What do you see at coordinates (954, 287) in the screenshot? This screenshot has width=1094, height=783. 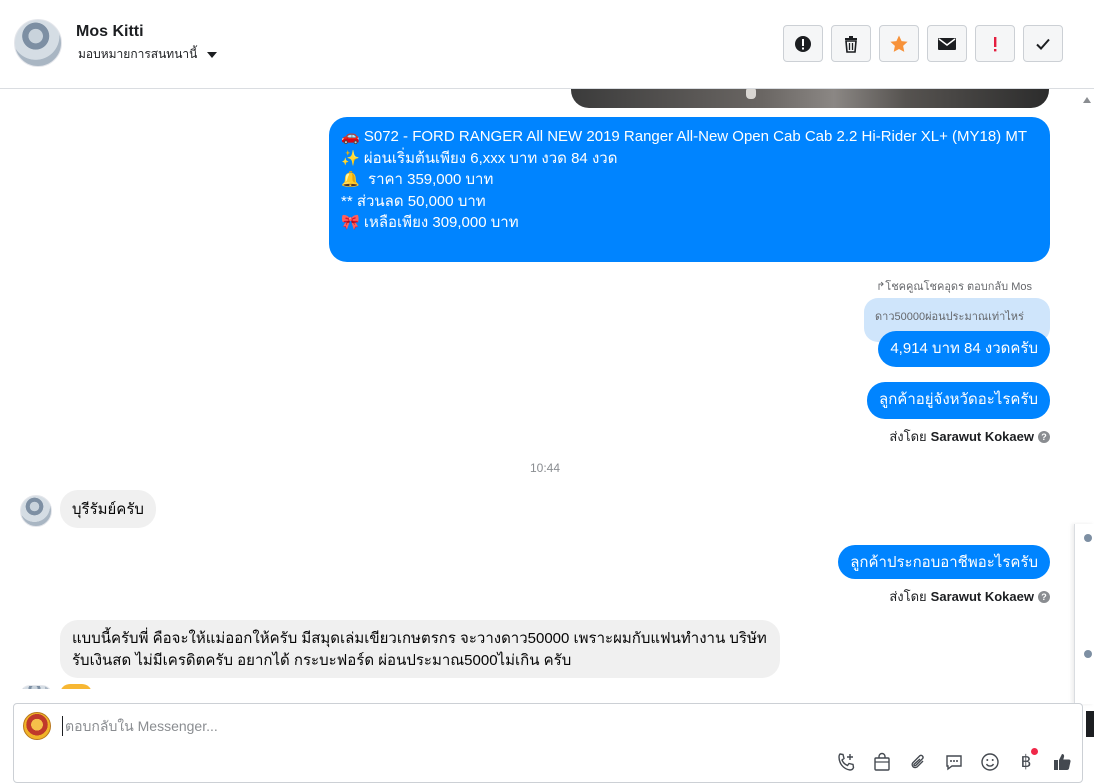 I see `reply-header: ↱โชคคูณโชคอุดร ตอบกลับ Mos` at bounding box center [954, 287].